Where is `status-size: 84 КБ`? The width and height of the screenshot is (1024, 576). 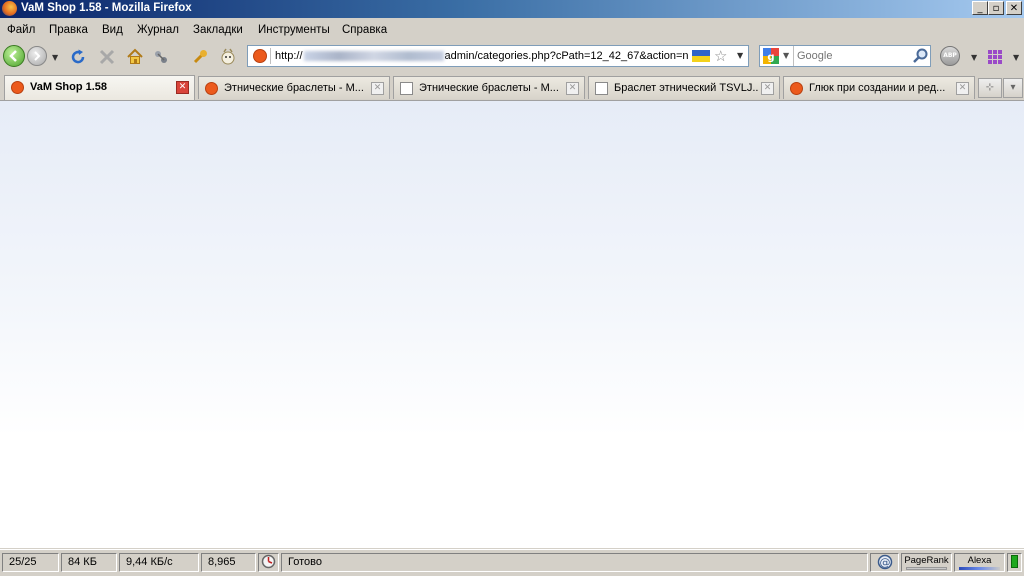
status-size: 84 КБ is located at coordinates (89, 562).